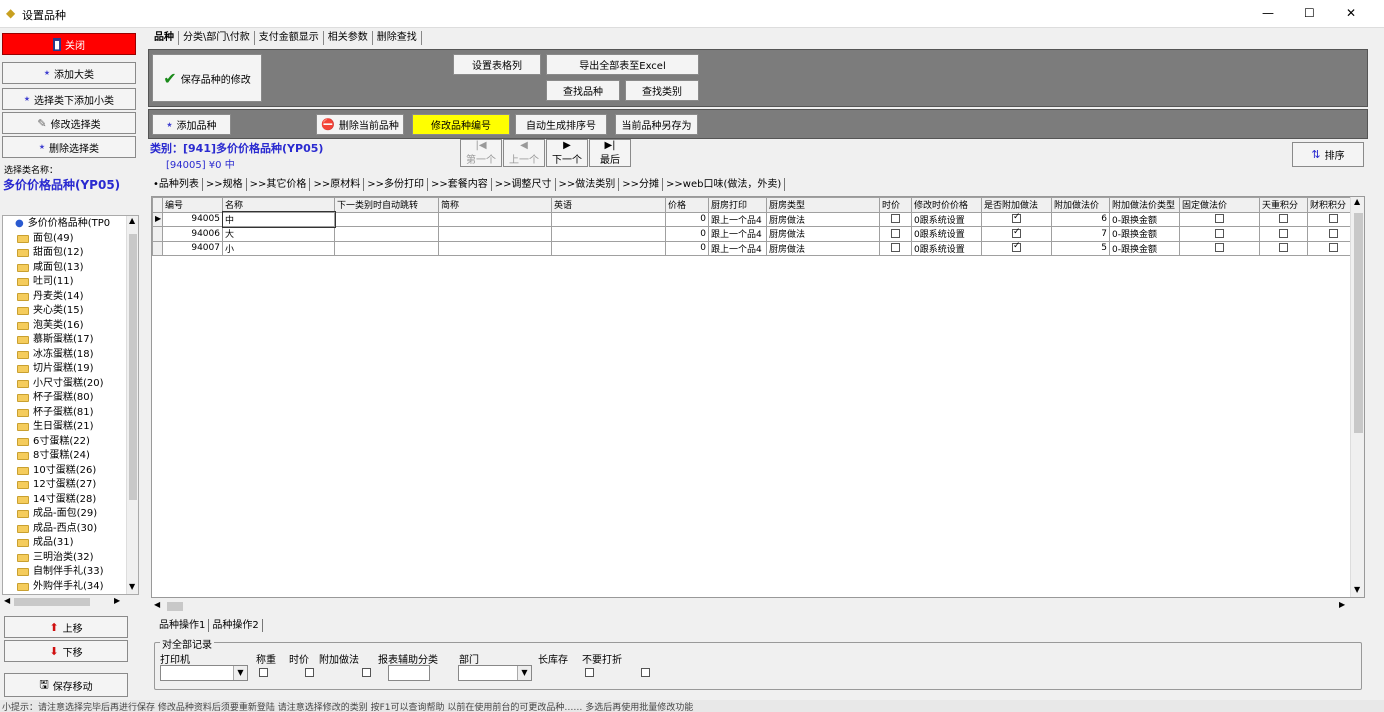  What do you see at coordinates (662, 90) in the screenshot?
I see `find-class-button: 查找类别` at bounding box center [662, 90].